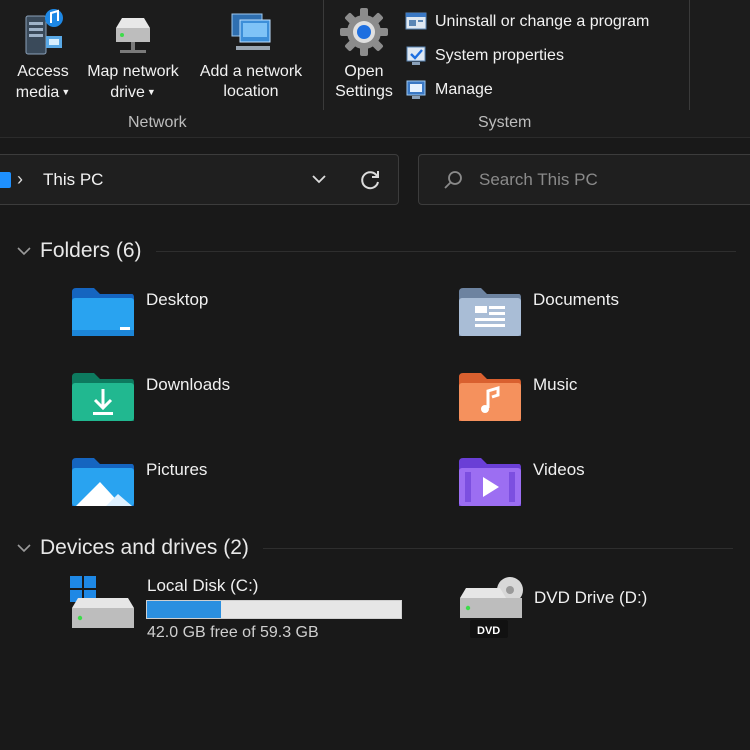 The height and width of the screenshot is (750, 750). What do you see at coordinates (184, 609) in the screenshot?
I see `disk-usage-fill` at bounding box center [184, 609].